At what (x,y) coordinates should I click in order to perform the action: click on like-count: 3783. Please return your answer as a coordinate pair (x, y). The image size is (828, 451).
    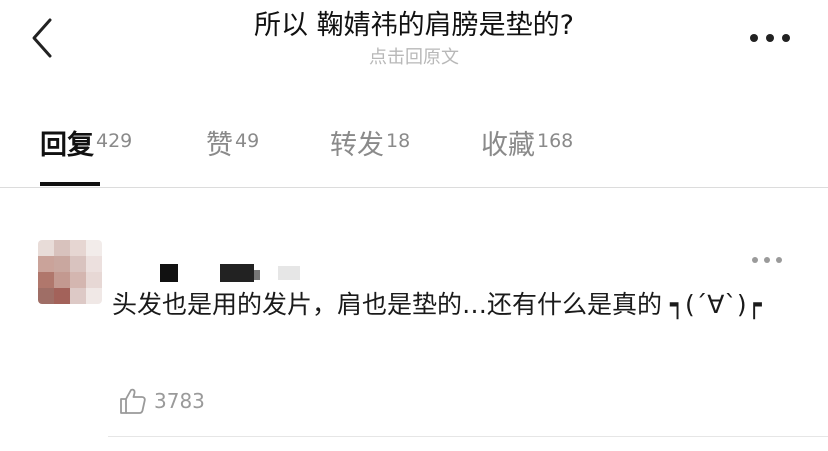
    Looking at the image, I should click on (179, 401).